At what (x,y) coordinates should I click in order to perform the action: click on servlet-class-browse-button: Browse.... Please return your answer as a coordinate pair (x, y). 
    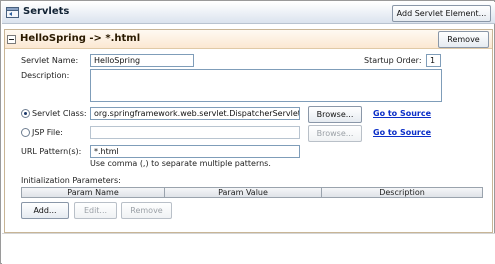
    Looking at the image, I should click on (335, 114).